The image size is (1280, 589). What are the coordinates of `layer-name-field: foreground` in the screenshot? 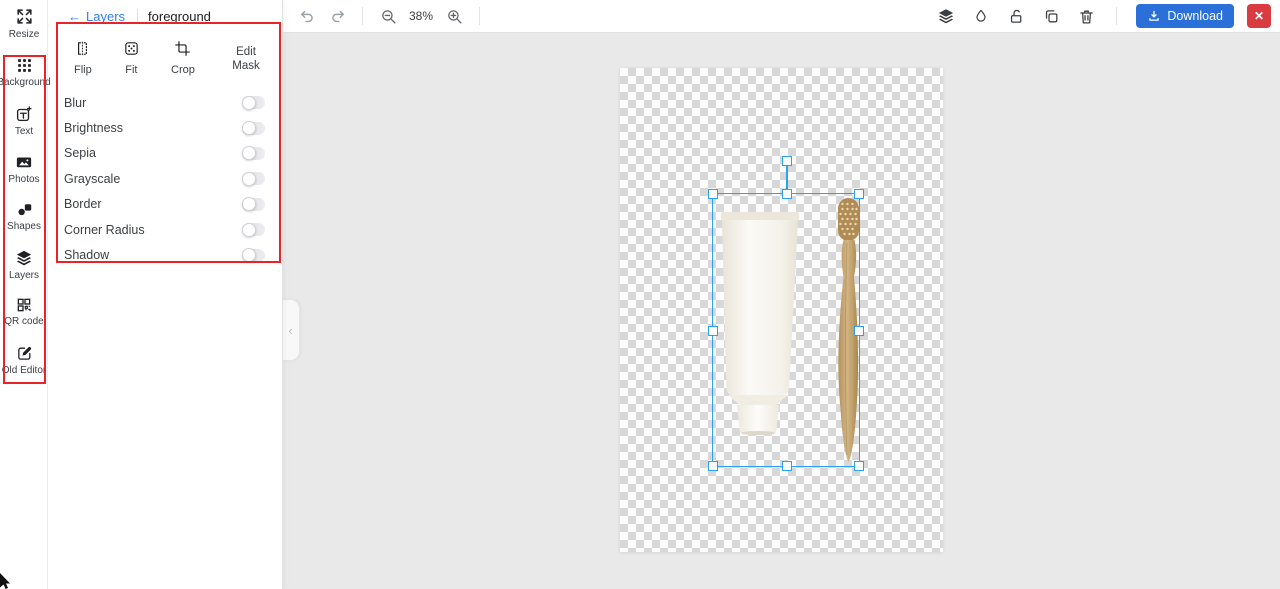 It's located at (179, 16).